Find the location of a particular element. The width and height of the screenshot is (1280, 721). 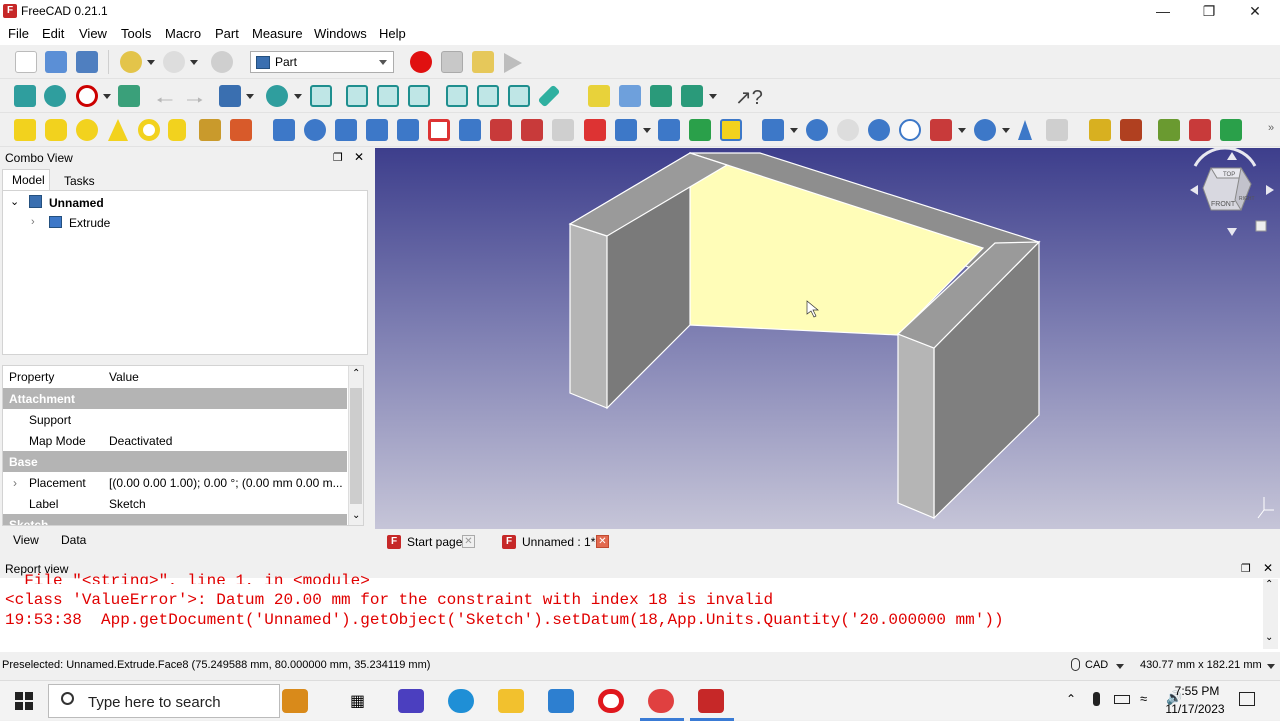

measure-angular-icon is located at coordinates (1131, 130).